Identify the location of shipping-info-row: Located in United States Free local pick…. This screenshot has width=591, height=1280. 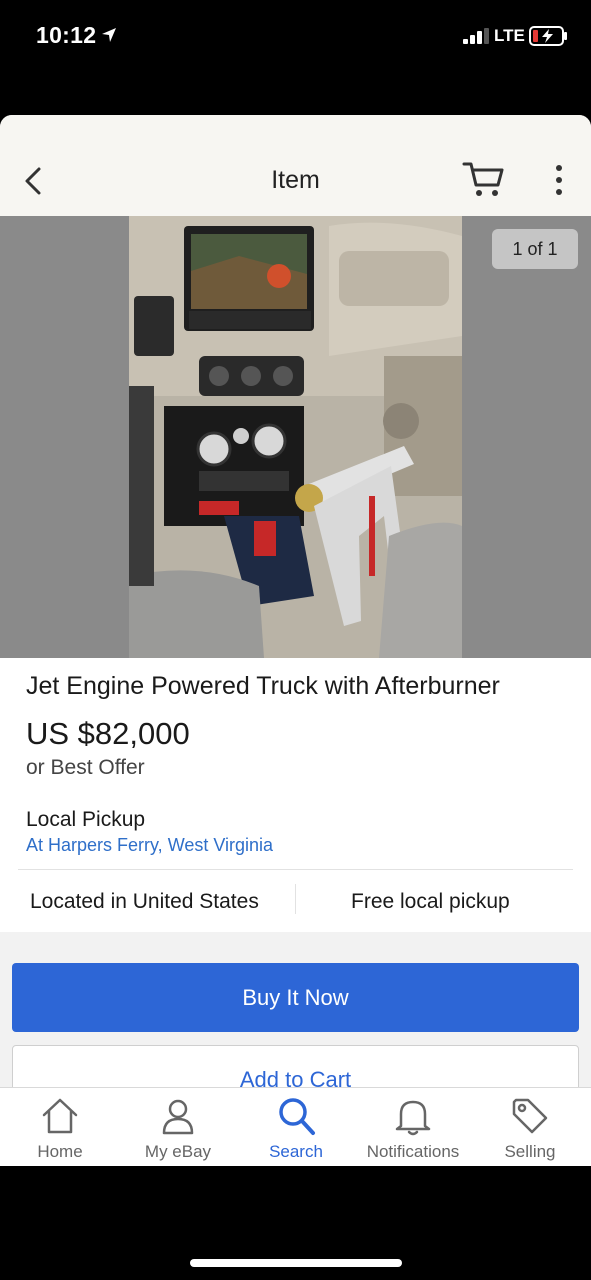
(295, 901).